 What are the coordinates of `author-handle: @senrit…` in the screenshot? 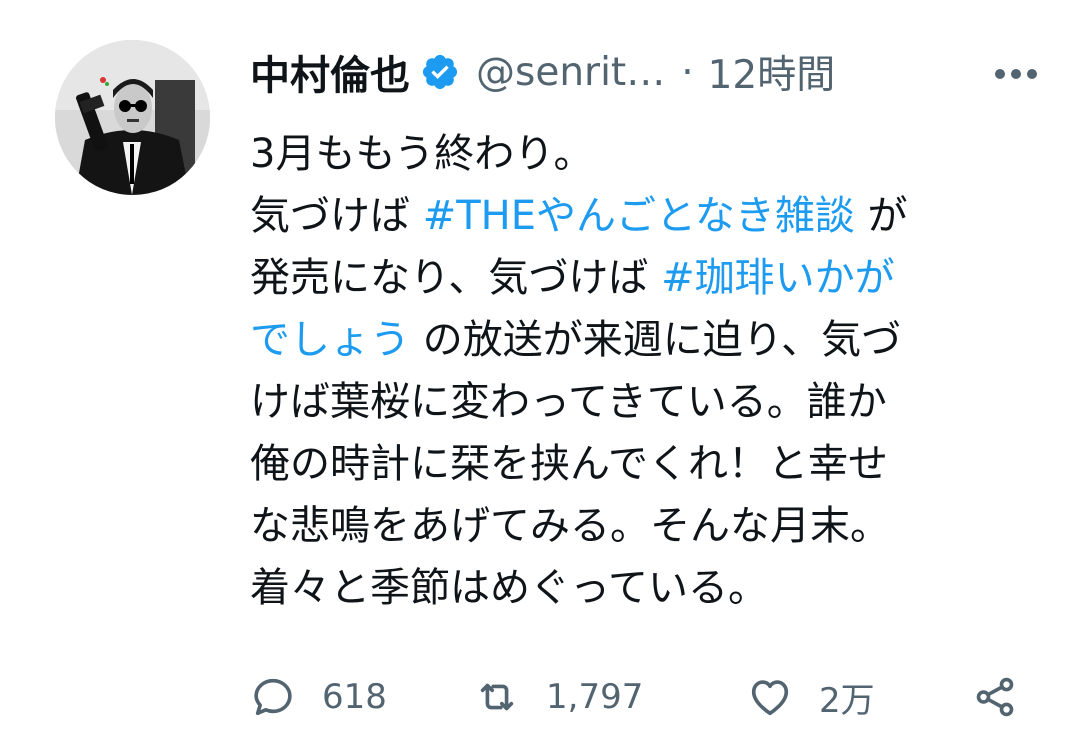 It's located at (570, 72).